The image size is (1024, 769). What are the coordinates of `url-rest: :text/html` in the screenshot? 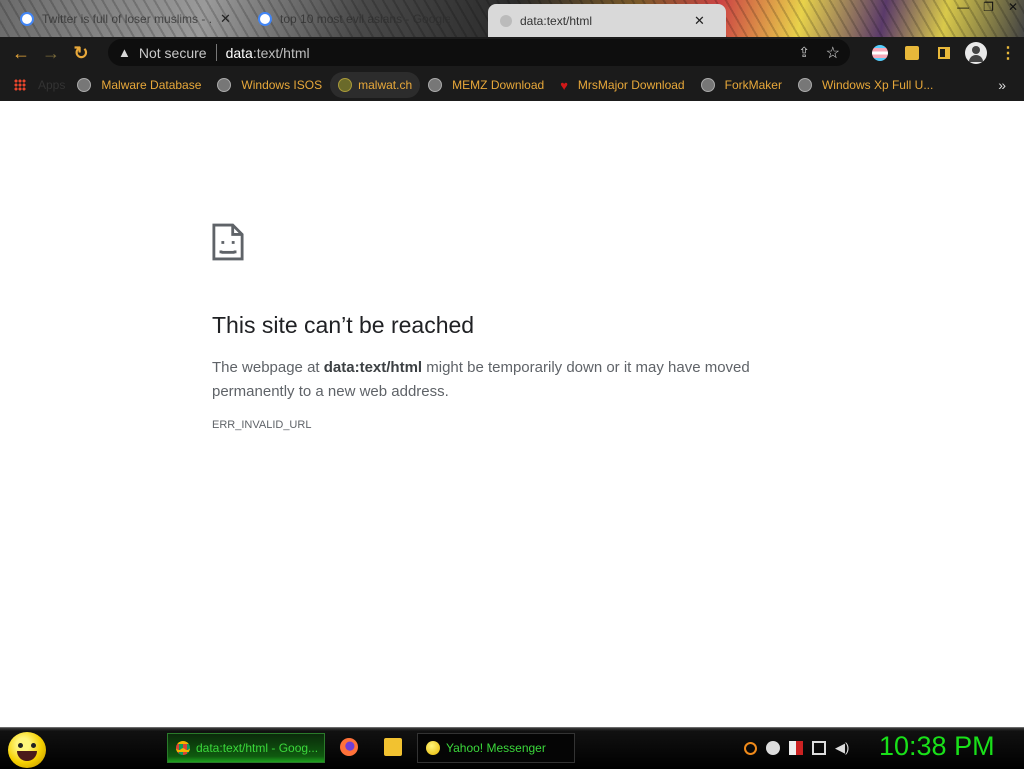 It's located at (281, 52).